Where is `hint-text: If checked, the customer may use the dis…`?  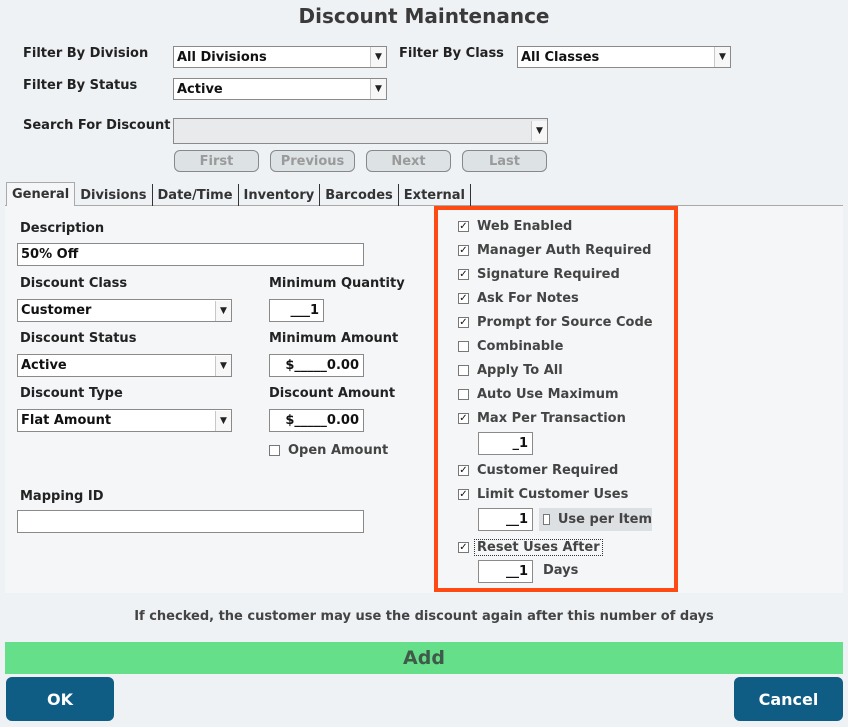
hint-text: If checked, the customer may use the dis… is located at coordinates (424, 616).